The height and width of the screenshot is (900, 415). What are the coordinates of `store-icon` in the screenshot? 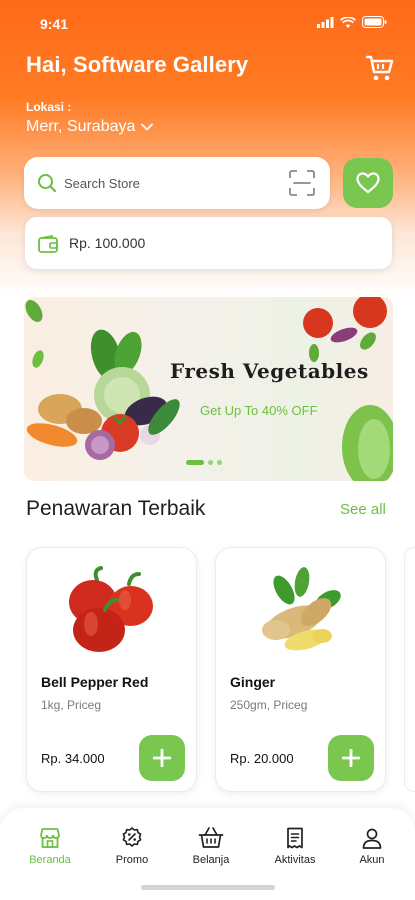 It's located at (50, 838).